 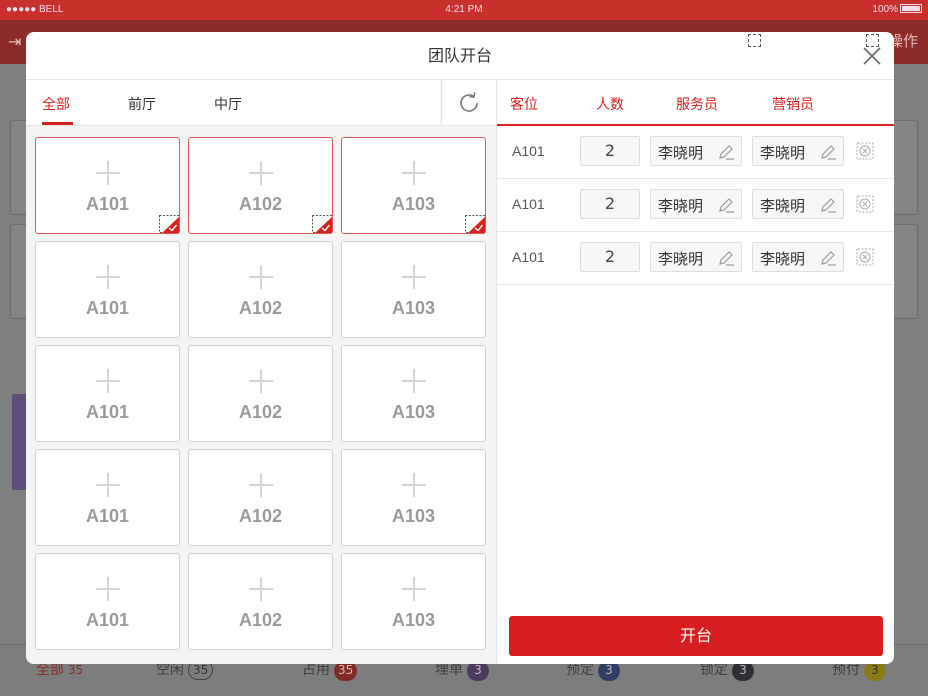 I want to click on footer-label: 占用, so click(x=316, y=670).